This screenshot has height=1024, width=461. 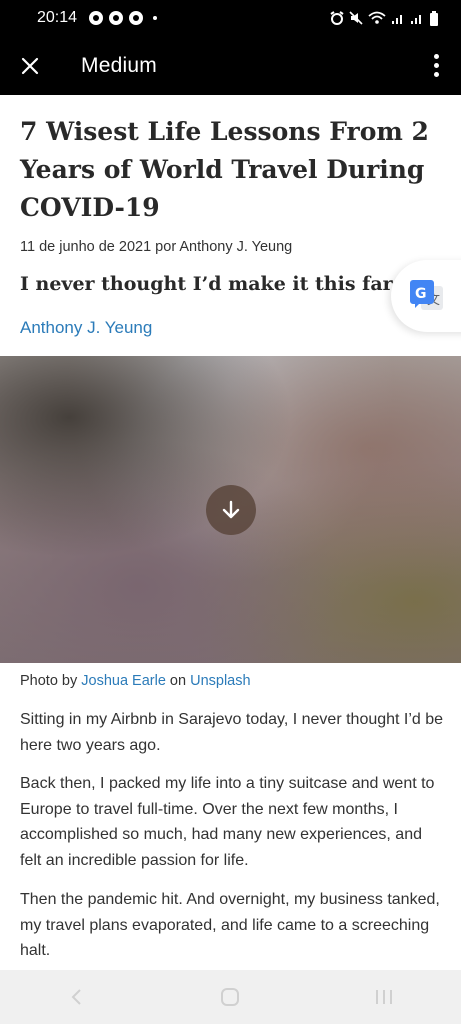 What do you see at coordinates (119, 65) in the screenshot?
I see `app-title: Medium` at bounding box center [119, 65].